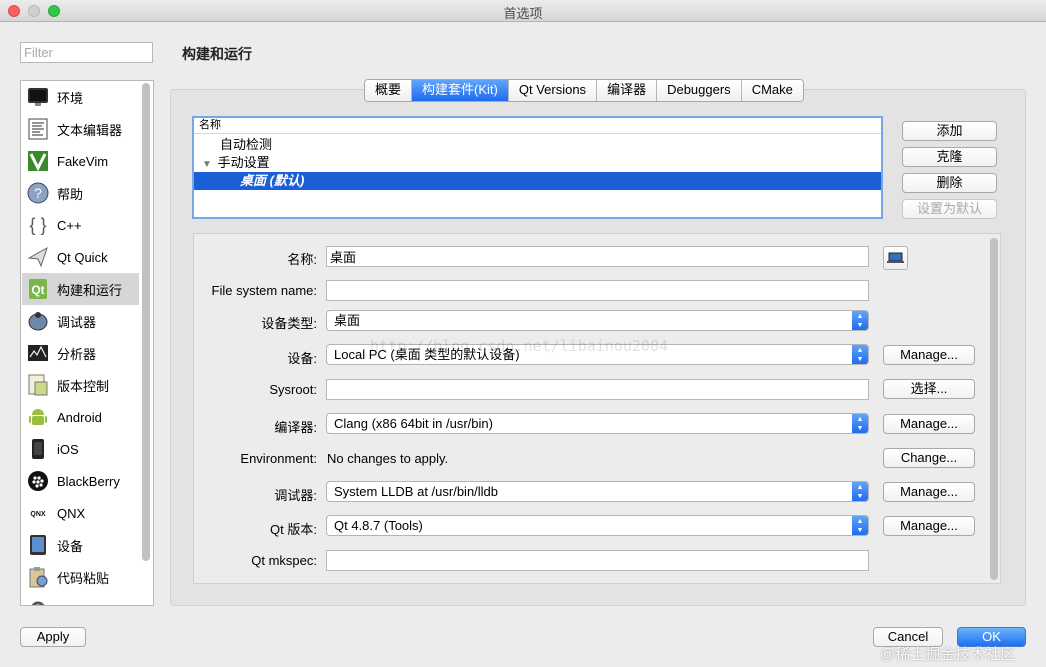 The height and width of the screenshot is (667, 1046). Describe the element at coordinates (523, 13) in the screenshot. I see `window-title: 首选项` at that location.